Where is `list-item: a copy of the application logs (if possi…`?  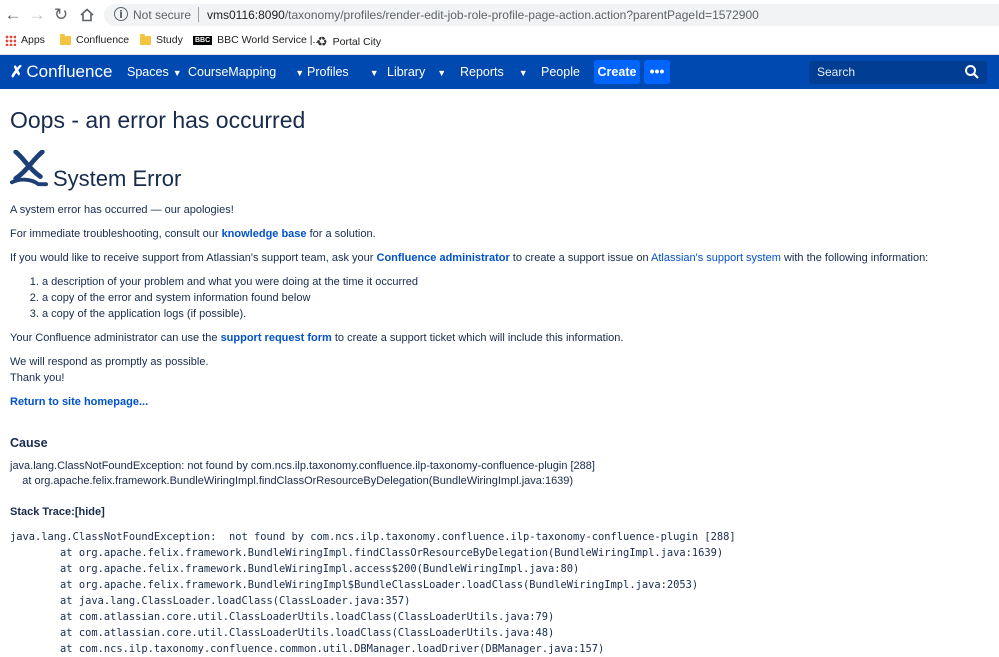
list-item: a copy of the application logs (if possi… is located at coordinates (230, 314).